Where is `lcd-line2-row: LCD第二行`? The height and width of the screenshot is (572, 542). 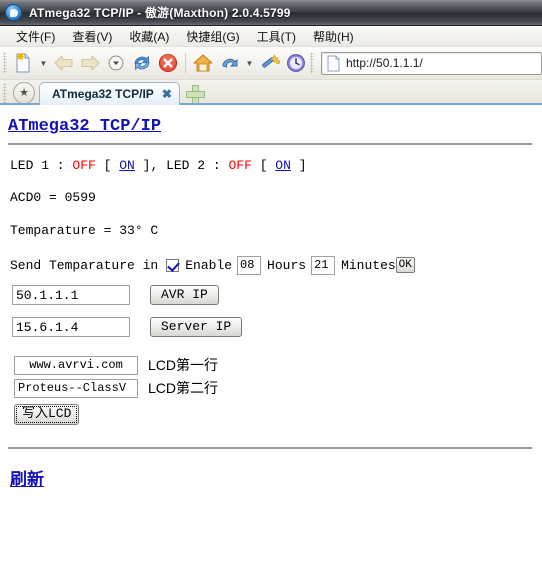 lcd-line2-row: LCD第二行 is located at coordinates (273, 388).